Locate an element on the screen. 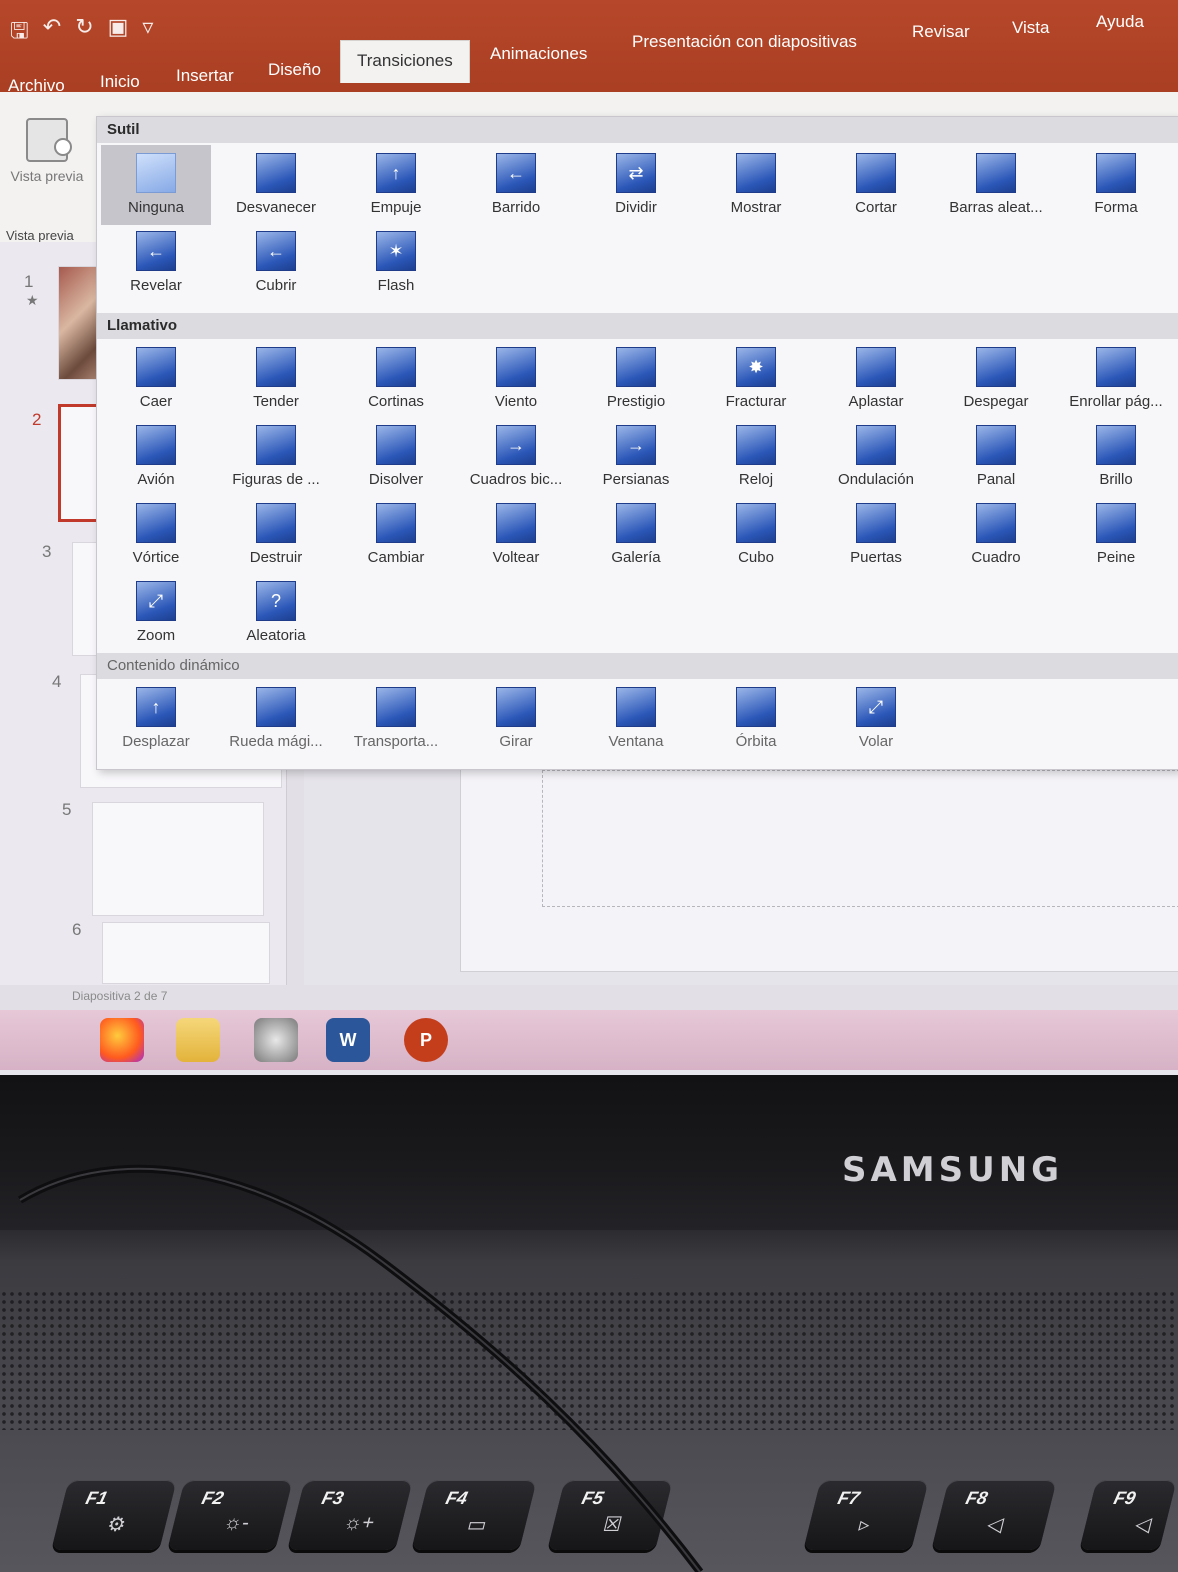 The image size is (1178, 1572). transition-option: ⇄ Dividir is located at coordinates (636, 185).